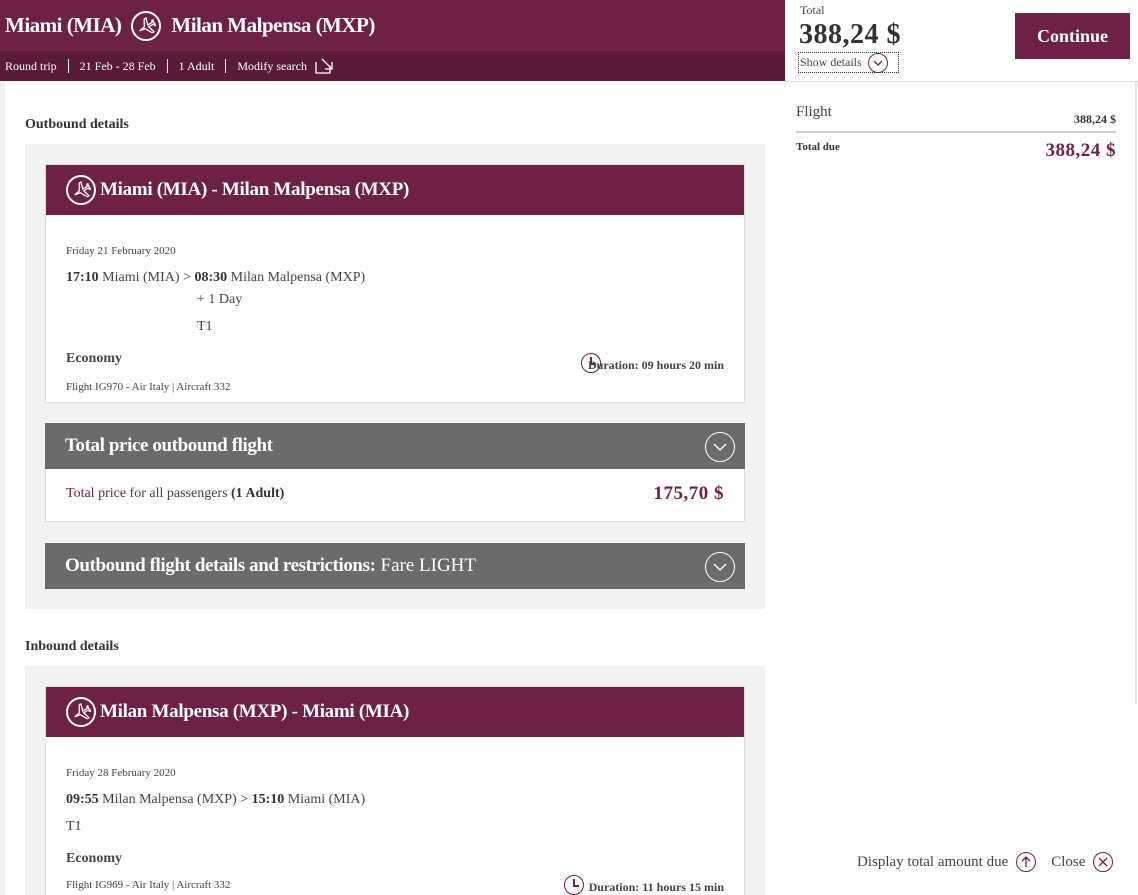 This screenshot has height=895, width=1138. What do you see at coordinates (244, 799) in the screenshot?
I see `inbound-arrow: >` at bounding box center [244, 799].